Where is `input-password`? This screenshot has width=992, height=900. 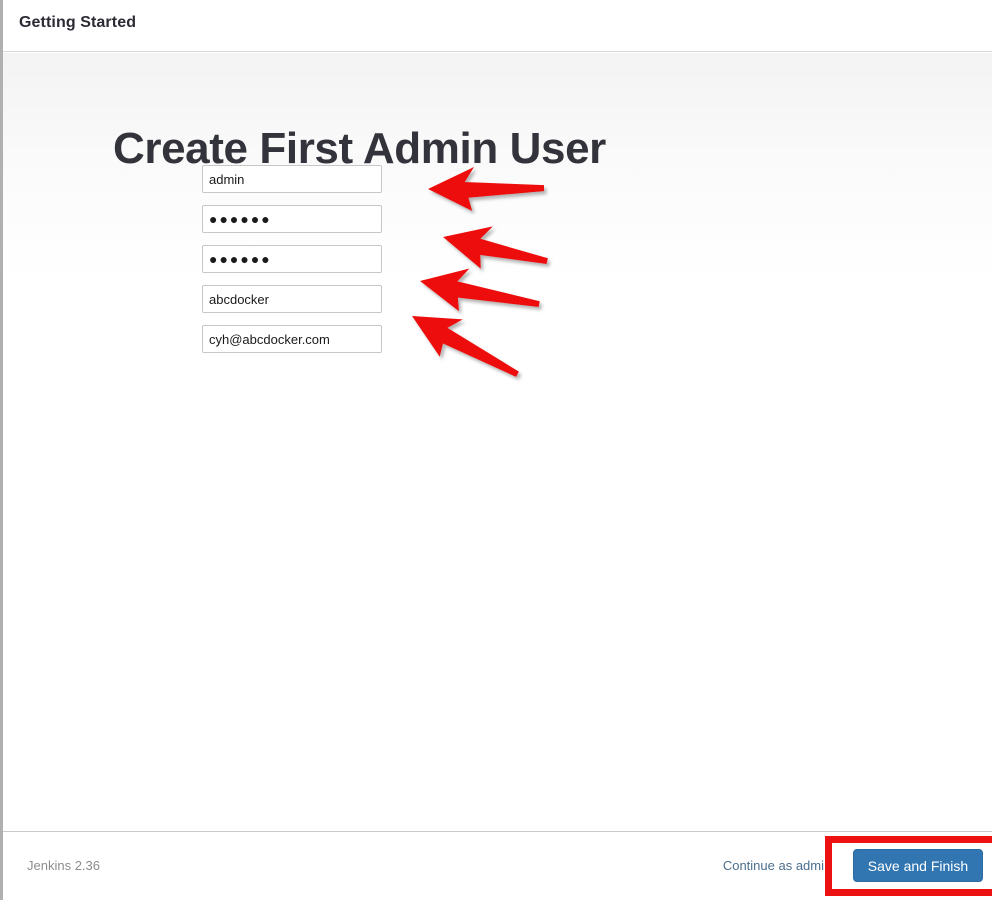
input-password is located at coordinates (292, 219).